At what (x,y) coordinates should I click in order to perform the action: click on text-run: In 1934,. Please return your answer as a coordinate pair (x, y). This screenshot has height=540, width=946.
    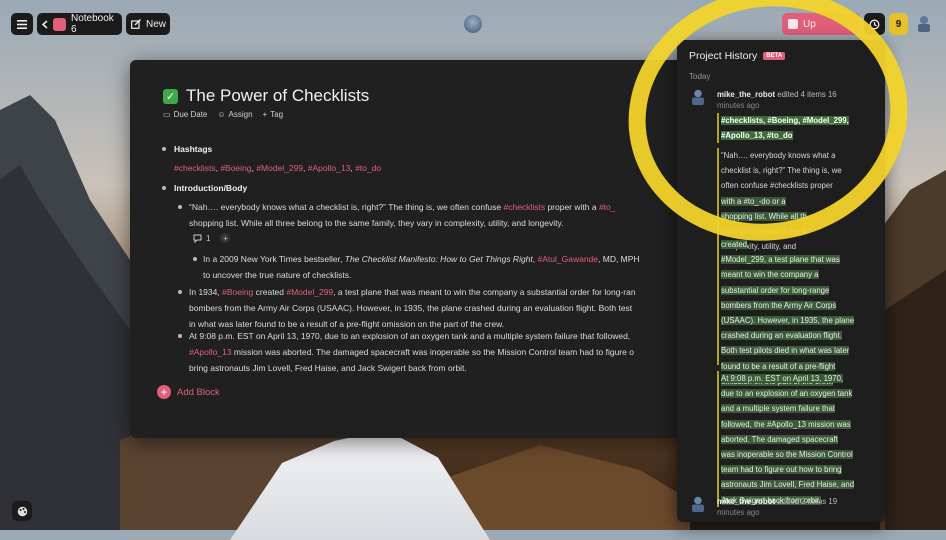
    Looking at the image, I should click on (206, 292).